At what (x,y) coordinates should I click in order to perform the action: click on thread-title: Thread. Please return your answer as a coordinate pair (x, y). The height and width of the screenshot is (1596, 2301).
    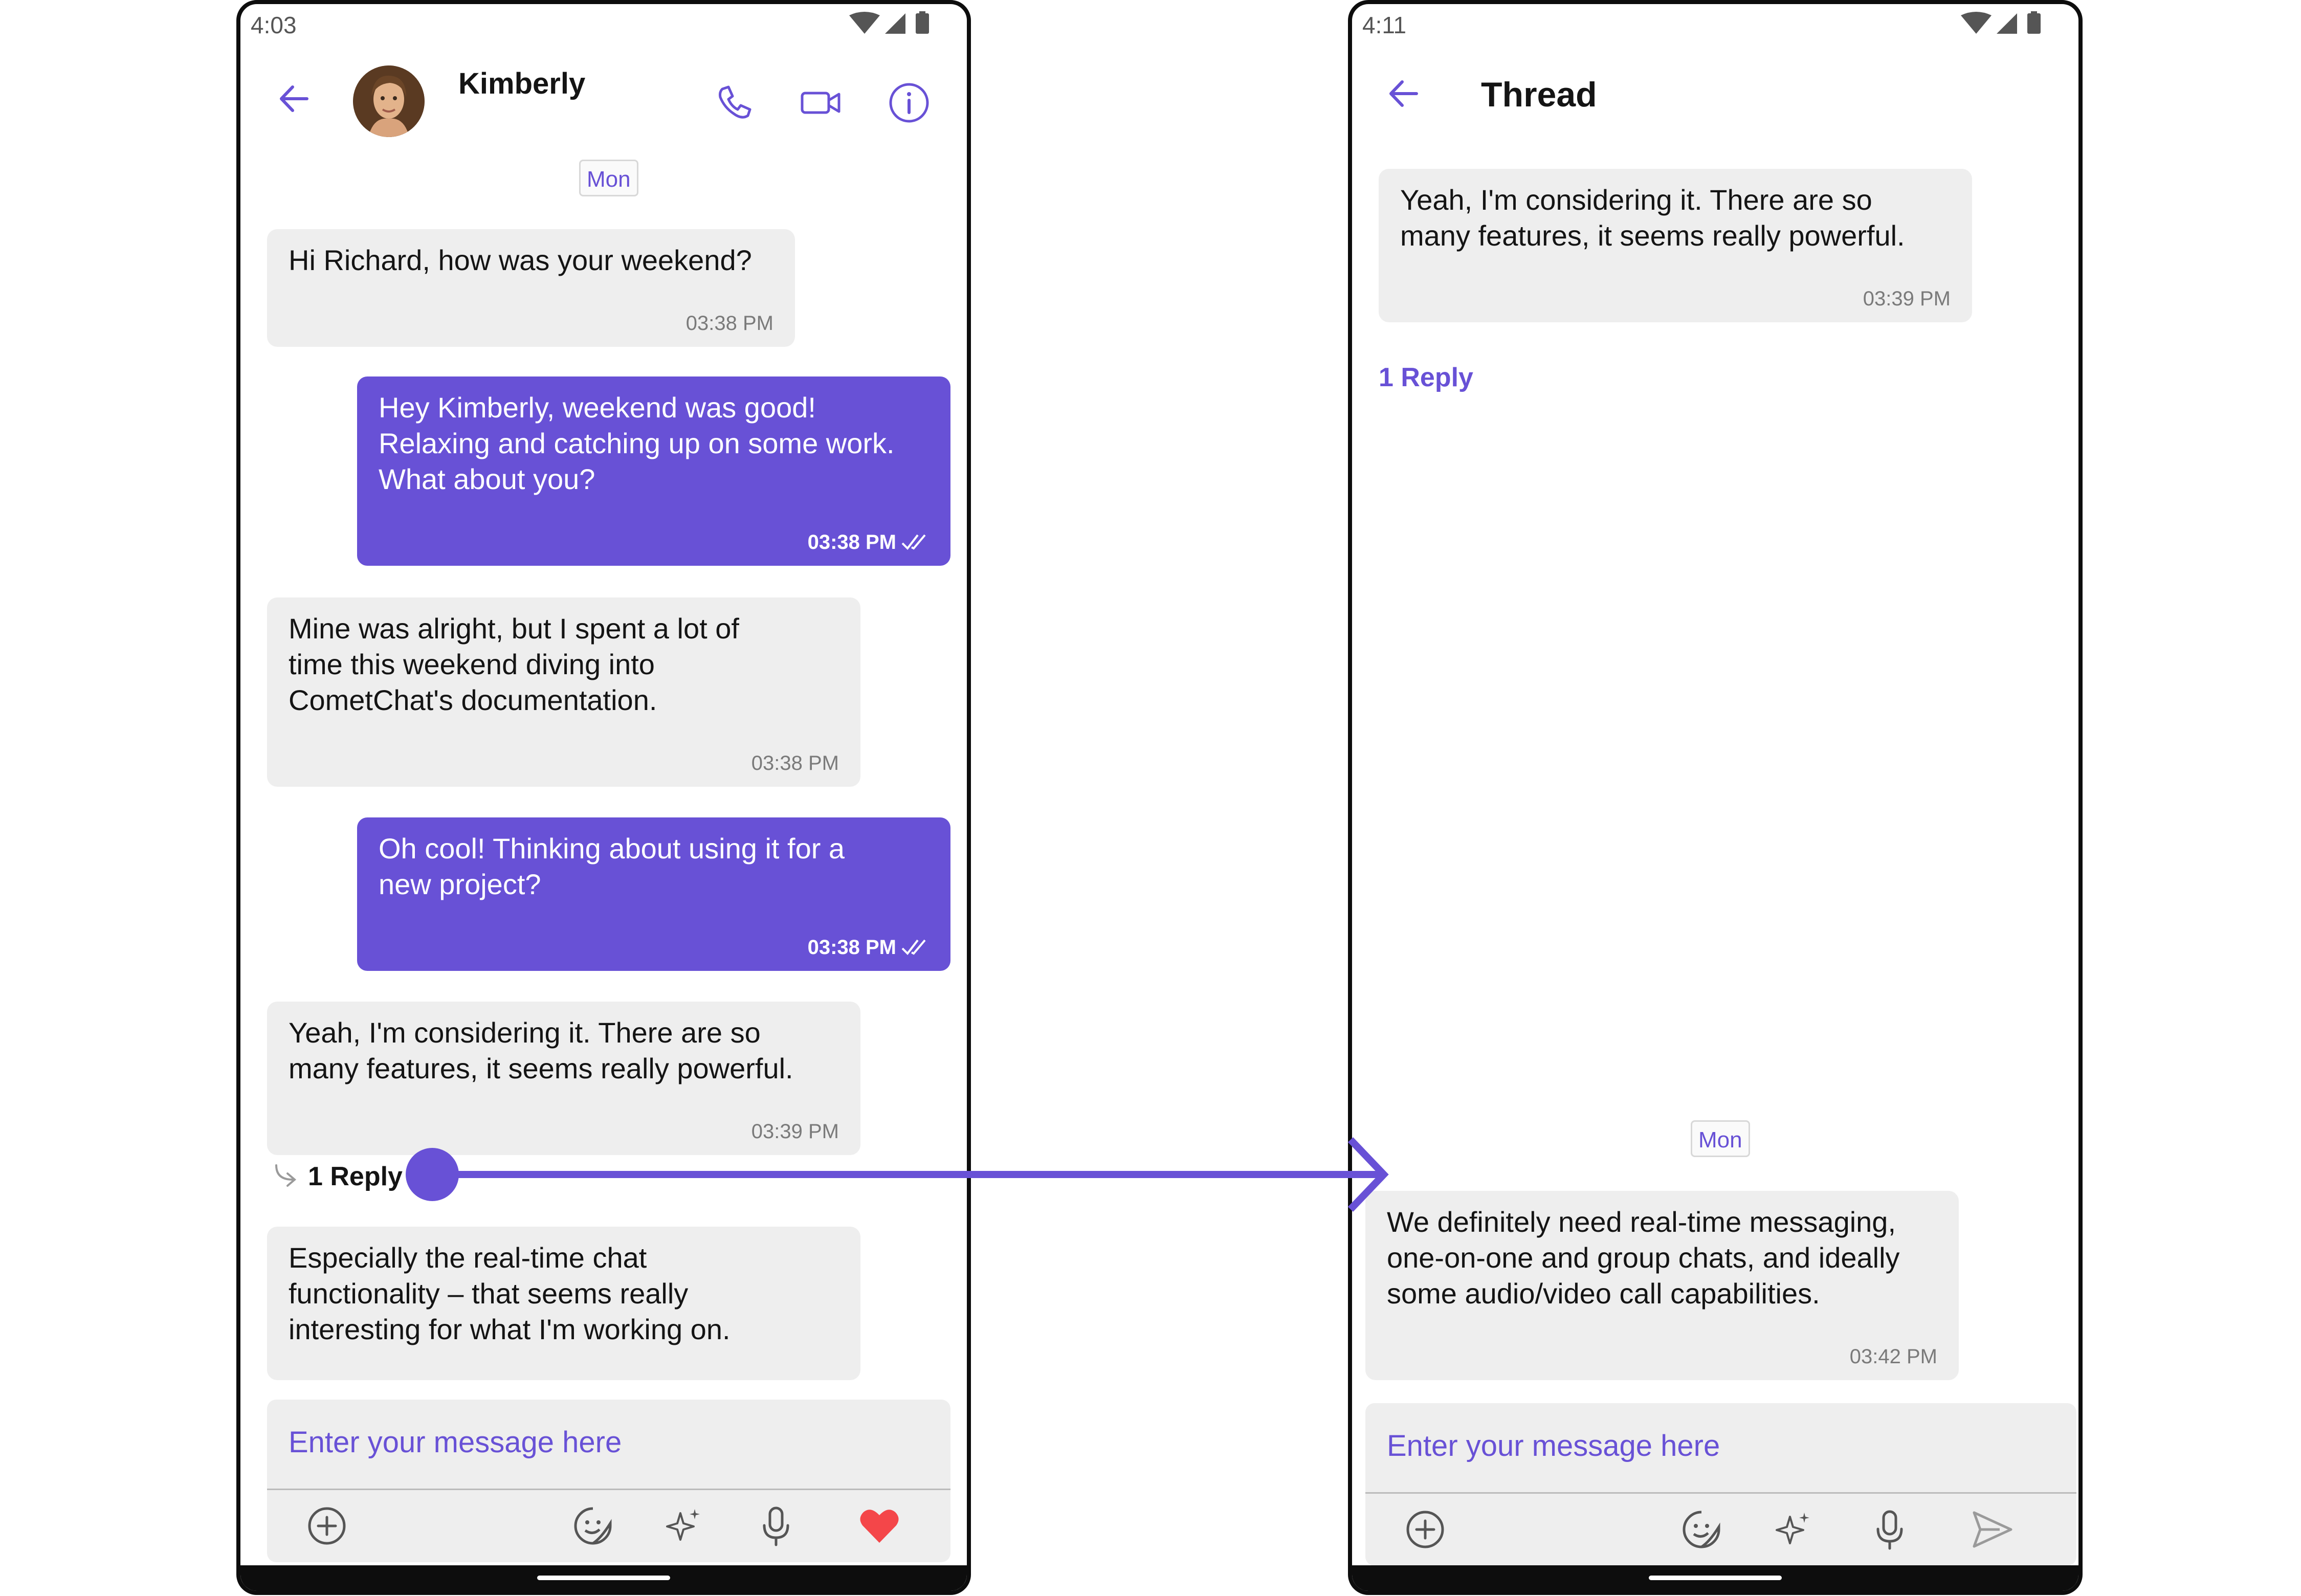
    Looking at the image, I should click on (1539, 94).